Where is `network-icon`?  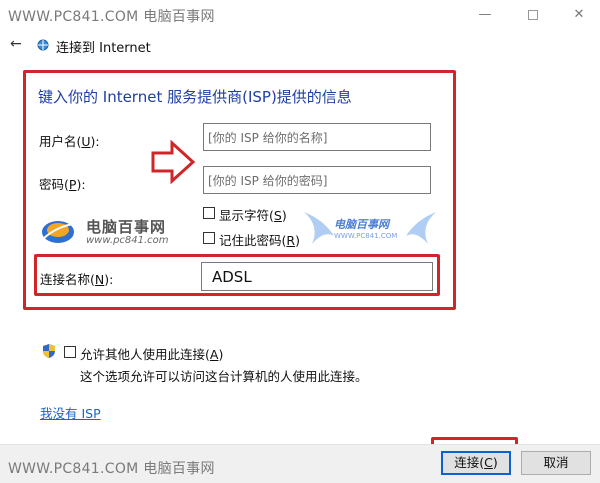 network-icon is located at coordinates (43, 45).